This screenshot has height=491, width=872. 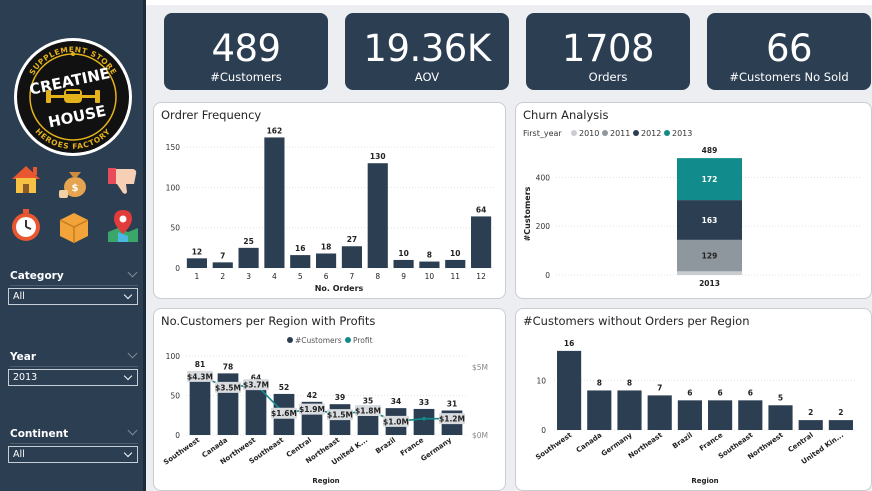 What do you see at coordinates (132, 353) in the screenshot?
I see `year-chevron-icon` at bounding box center [132, 353].